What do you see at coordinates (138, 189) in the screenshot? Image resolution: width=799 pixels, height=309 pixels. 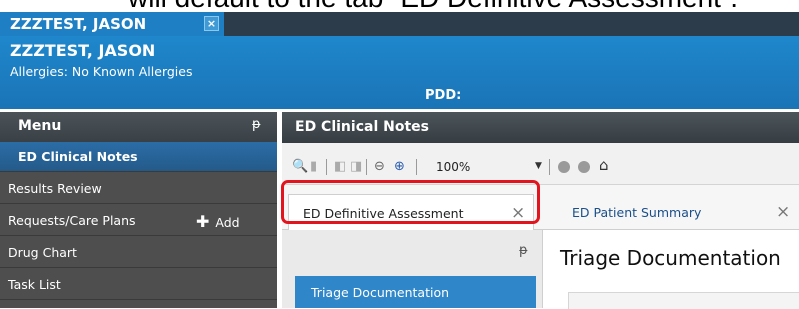 I see `menu-item-results-review: Results Review` at bounding box center [138, 189].